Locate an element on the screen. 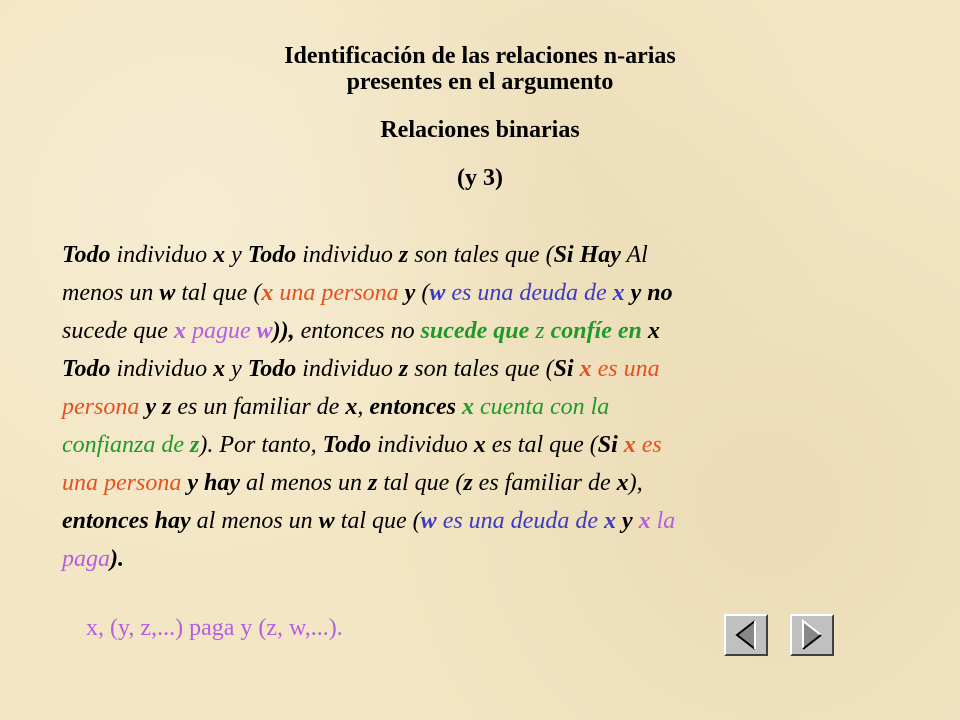 The width and height of the screenshot is (960, 720). triangle-left-icon is located at coordinates (745, 635).